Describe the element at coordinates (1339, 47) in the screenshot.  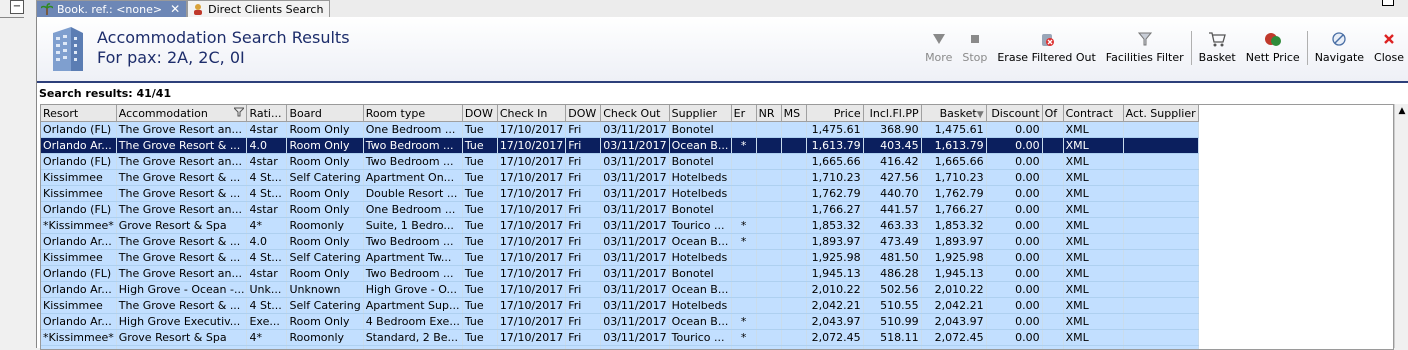
I see `navigate-button: Navigate` at that location.